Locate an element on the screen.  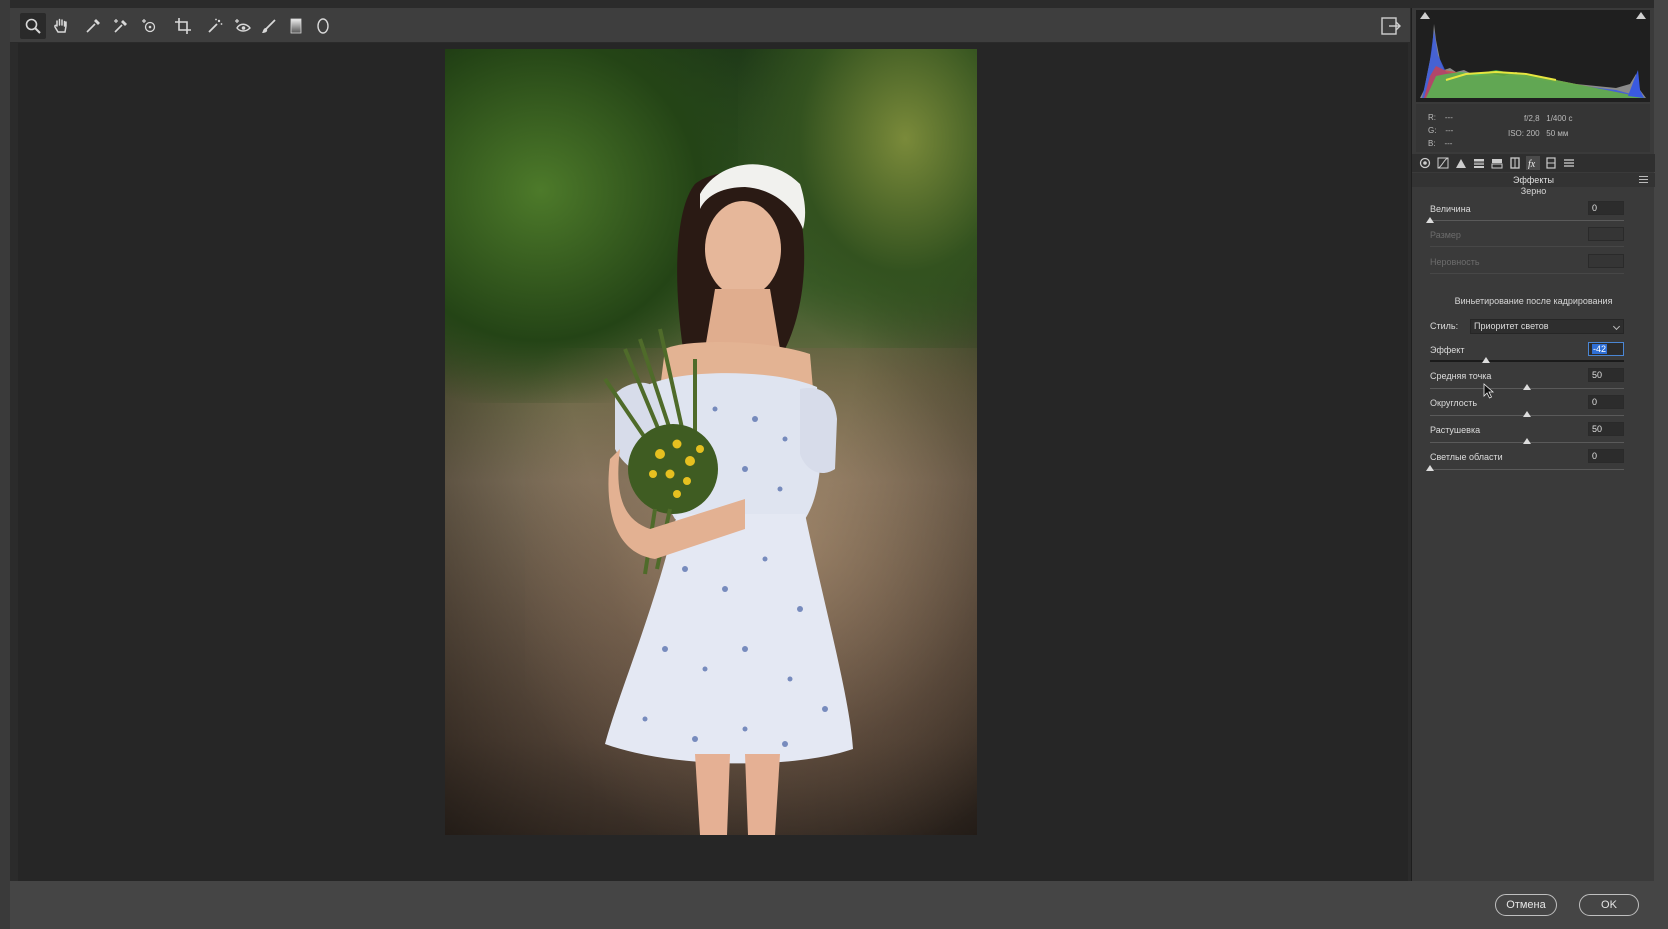
grain-amount-slider is located at coordinates (1525, 220).